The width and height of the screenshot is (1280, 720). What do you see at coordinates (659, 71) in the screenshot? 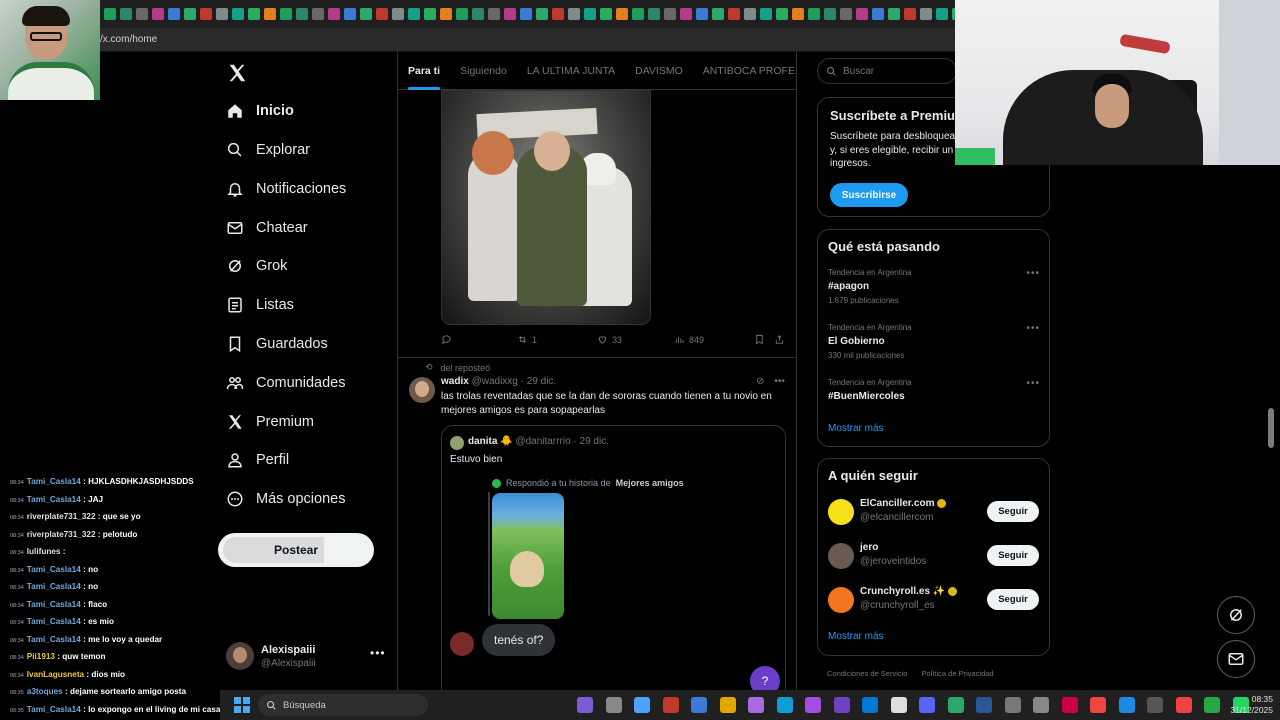
I see `tab-davismo: DAVISMO` at bounding box center [659, 71].